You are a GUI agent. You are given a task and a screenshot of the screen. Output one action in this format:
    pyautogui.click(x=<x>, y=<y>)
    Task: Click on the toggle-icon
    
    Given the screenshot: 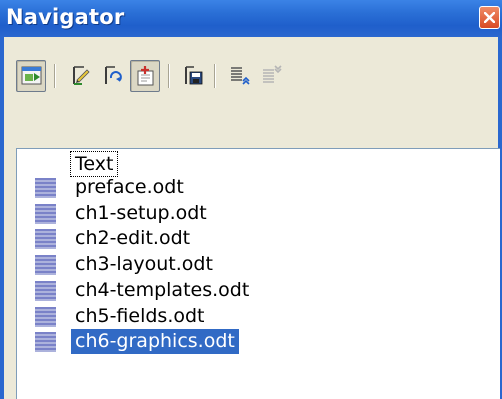 What is the action you would take?
    pyautogui.click(x=31, y=75)
    